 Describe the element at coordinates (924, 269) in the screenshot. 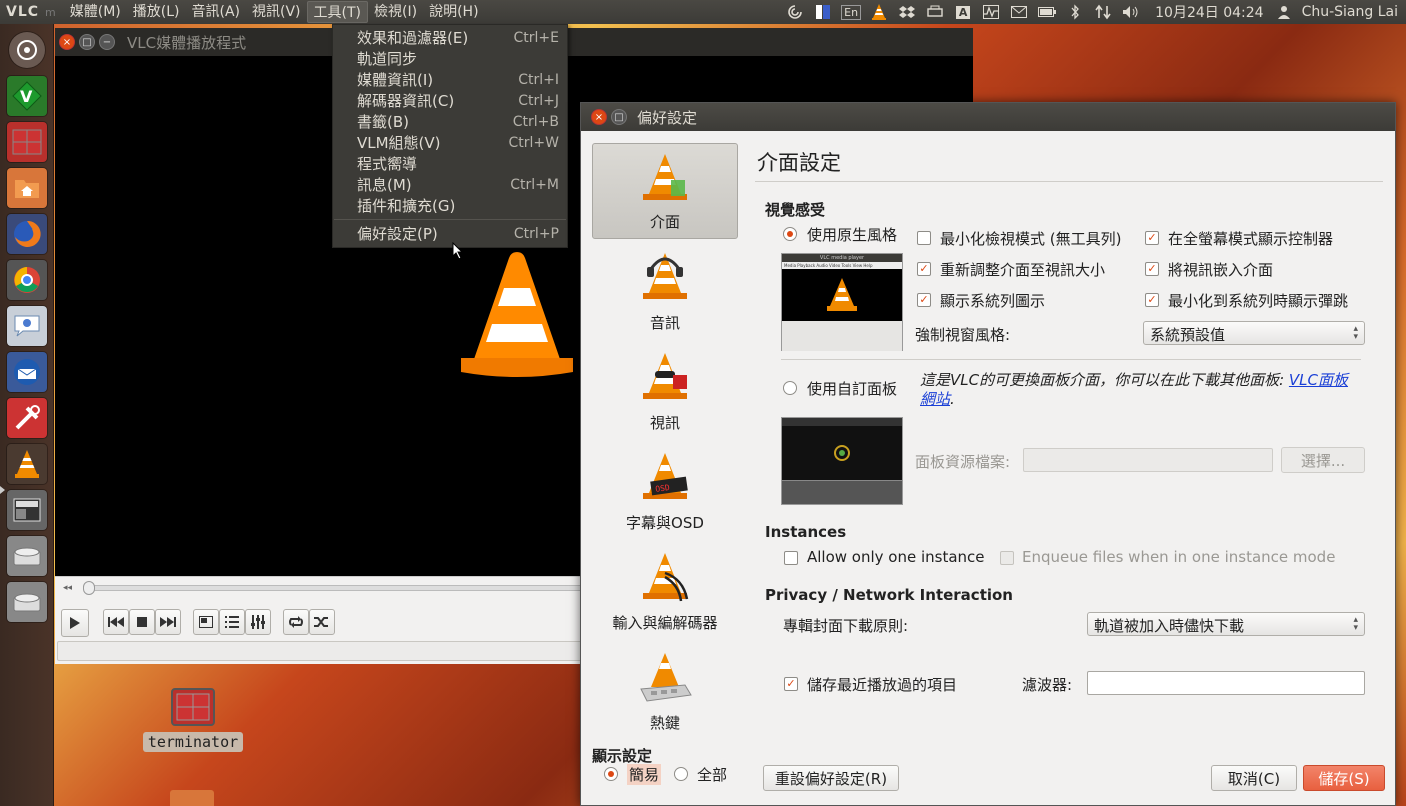

I see `resize-interface-checkbox: ✓` at that location.